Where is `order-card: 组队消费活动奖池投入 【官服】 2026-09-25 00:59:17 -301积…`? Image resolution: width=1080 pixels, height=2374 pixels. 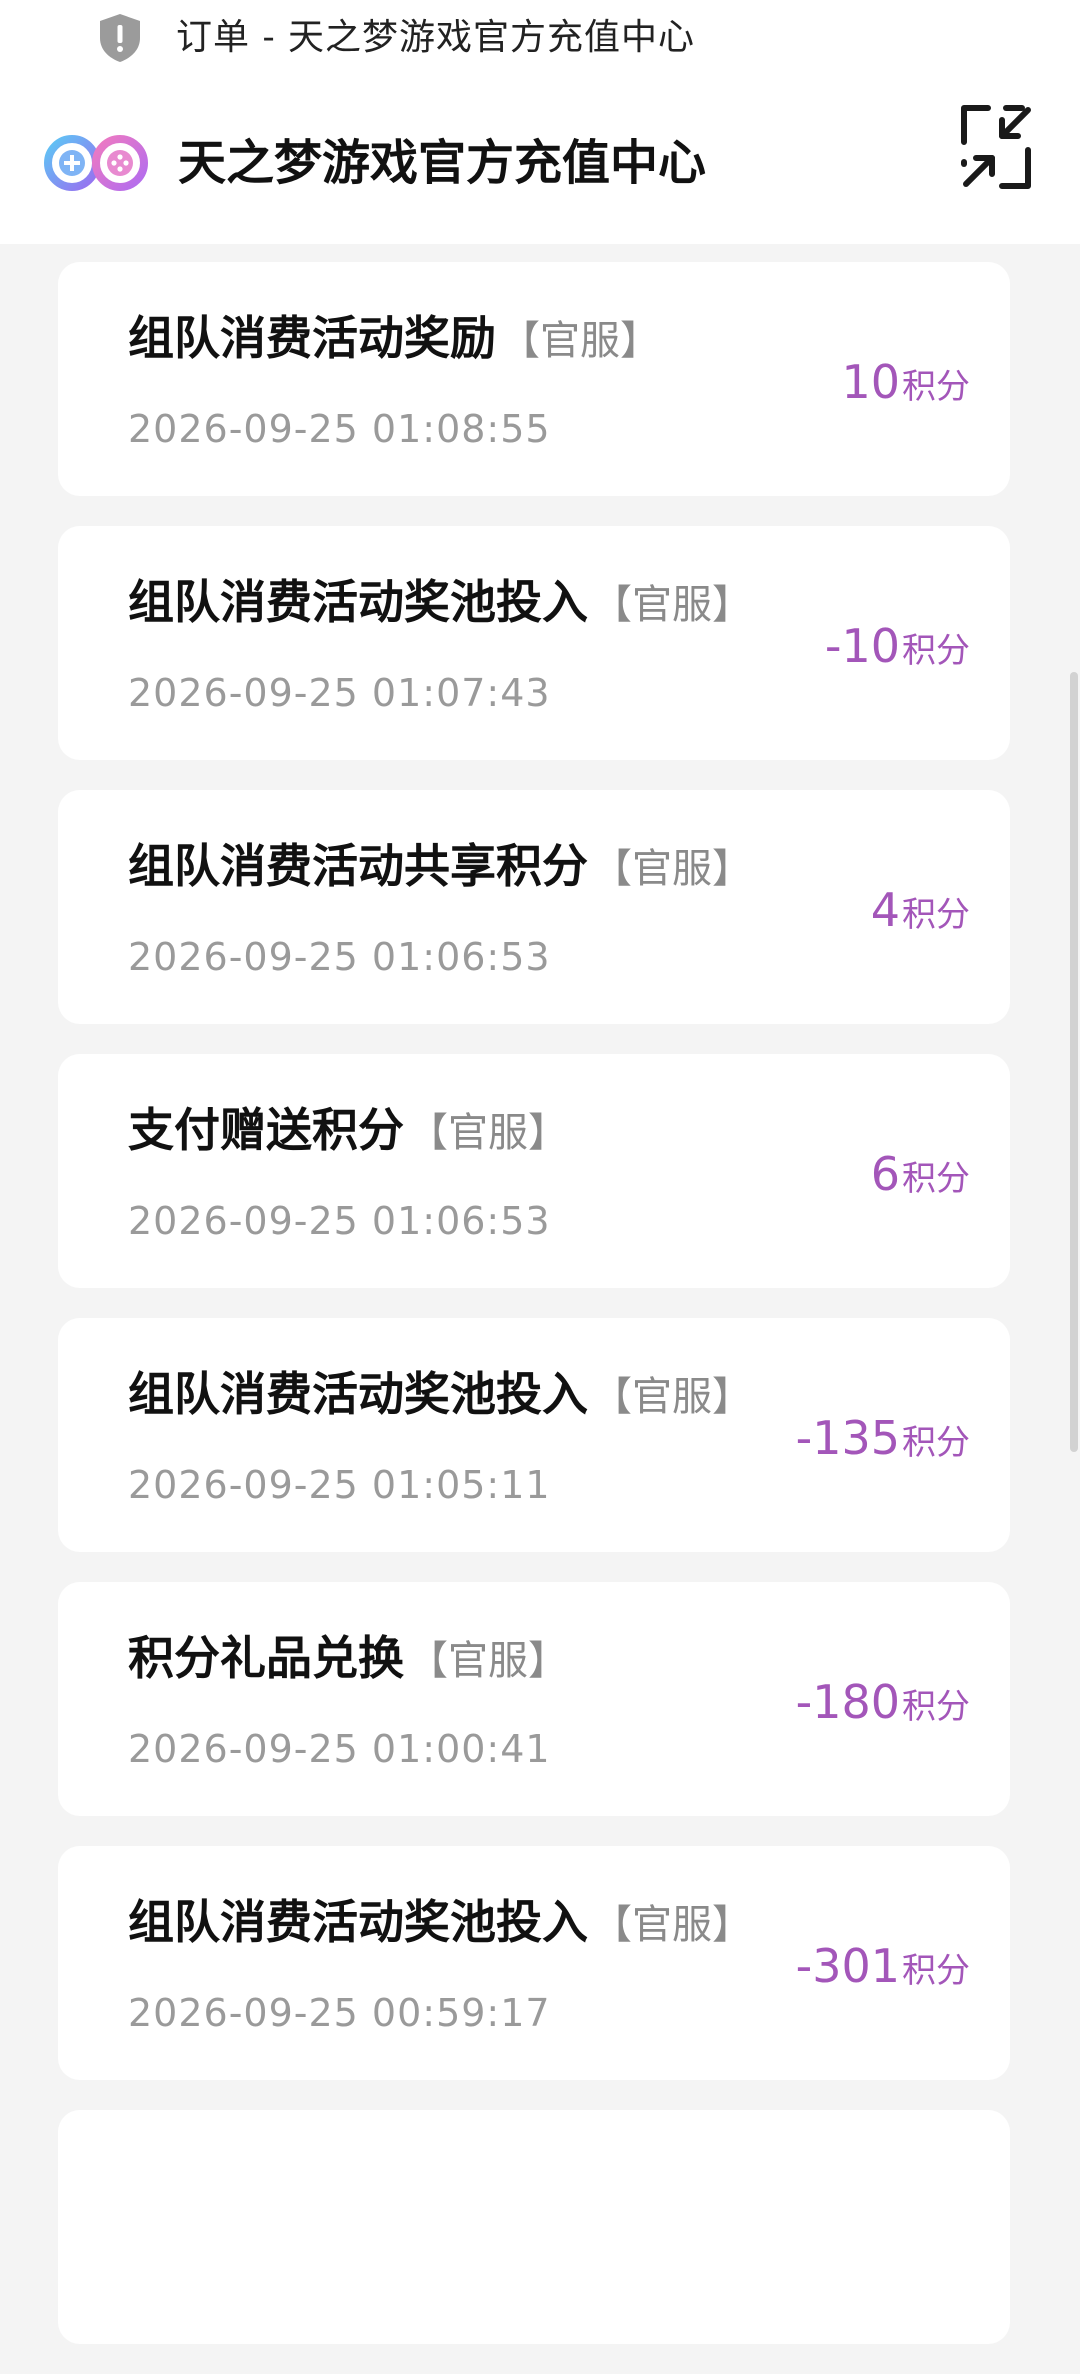
order-card: 组队消费活动奖池投入 【官服】 2026-09-25 00:59:17 -301积… is located at coordinates (534, 1963).